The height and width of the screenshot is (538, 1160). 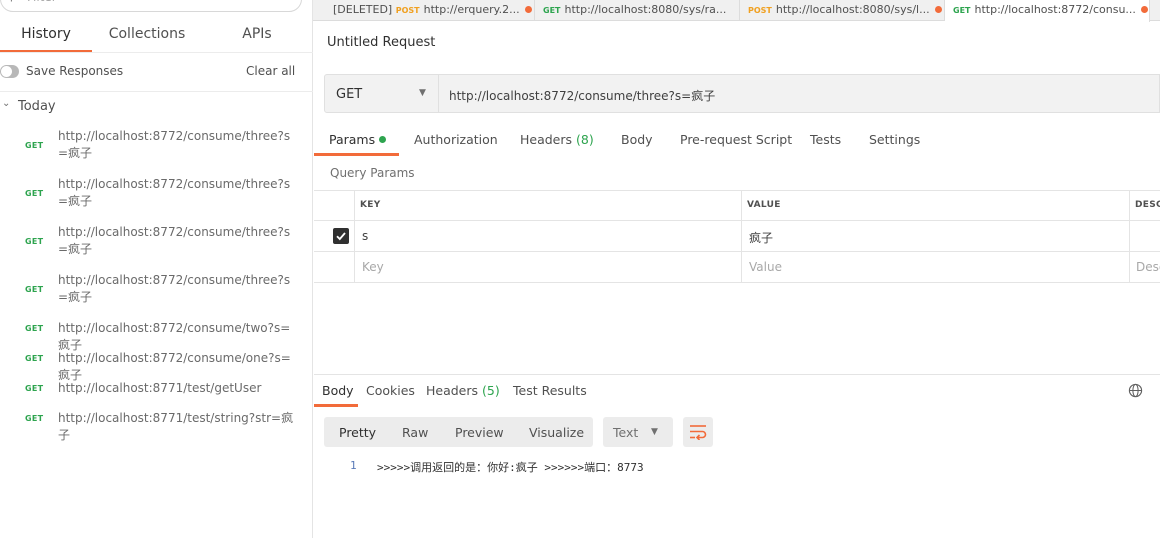 I want to click on tab-headers-label: Headers, so click(x=546, y=139).